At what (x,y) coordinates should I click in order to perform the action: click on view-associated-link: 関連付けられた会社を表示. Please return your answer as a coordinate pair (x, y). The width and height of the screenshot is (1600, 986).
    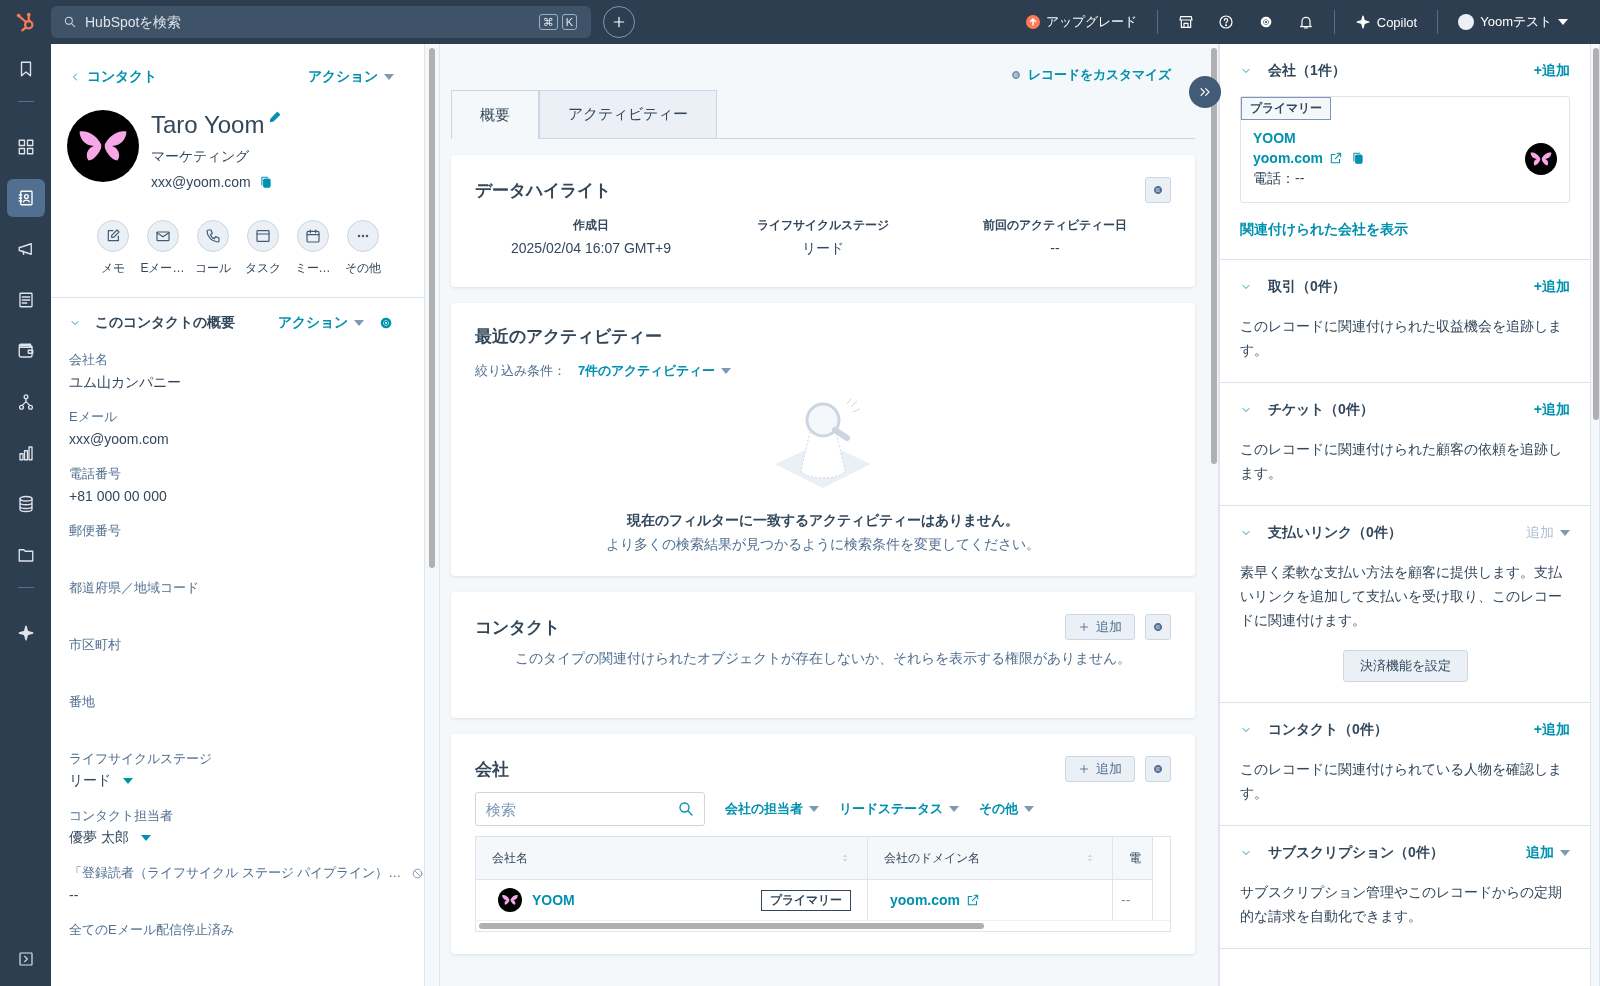
    Looking at the image, I should click on (1405, 230).